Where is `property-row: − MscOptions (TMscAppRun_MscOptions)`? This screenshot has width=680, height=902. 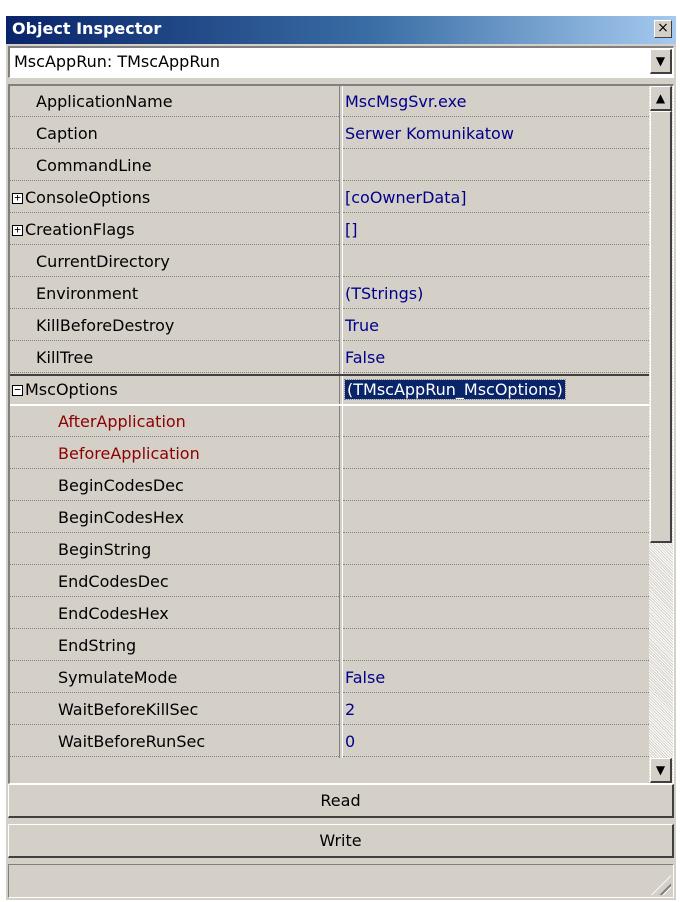 property-row: − MscOptions (TMscAppRun_MscOptions) is located at coordinates (329, 390).